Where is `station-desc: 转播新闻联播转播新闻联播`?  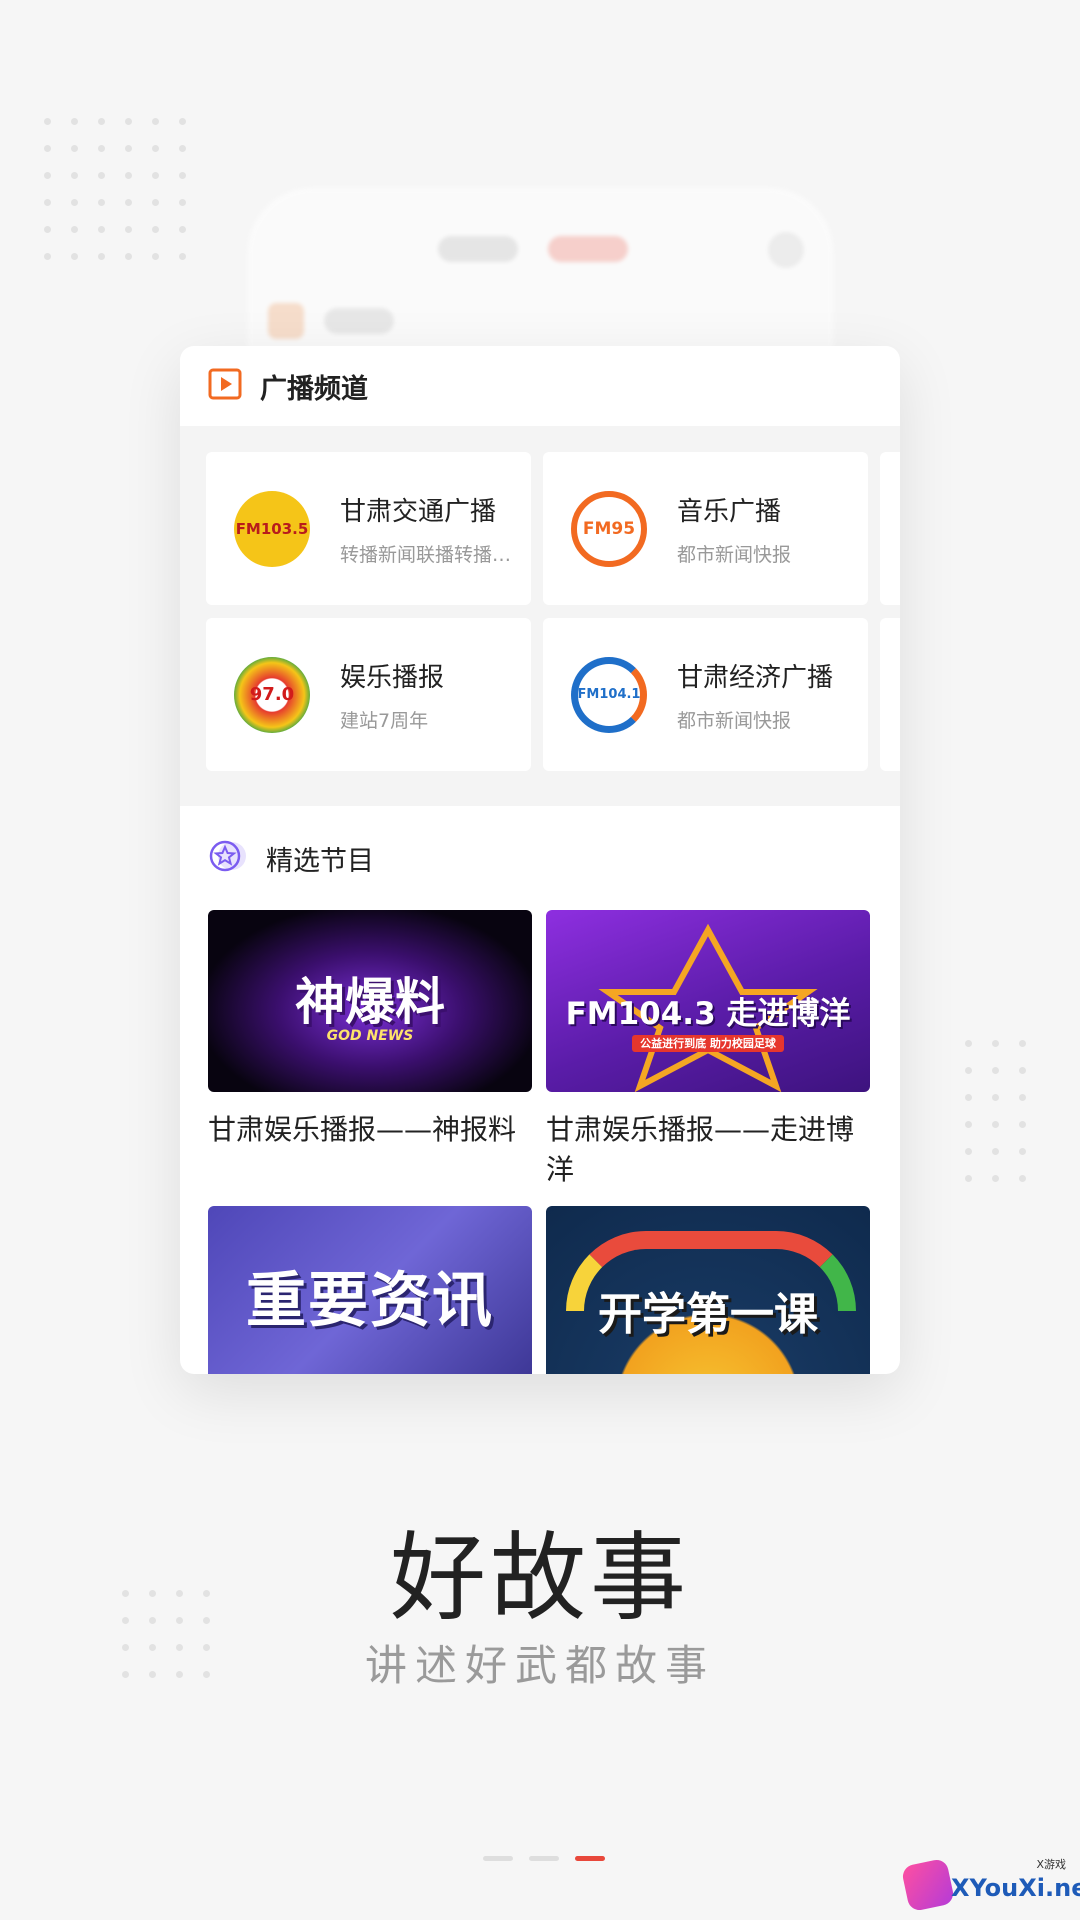
station-desc: 转播新闻联播转播新闻联播 is located at coordinates (432, 554).